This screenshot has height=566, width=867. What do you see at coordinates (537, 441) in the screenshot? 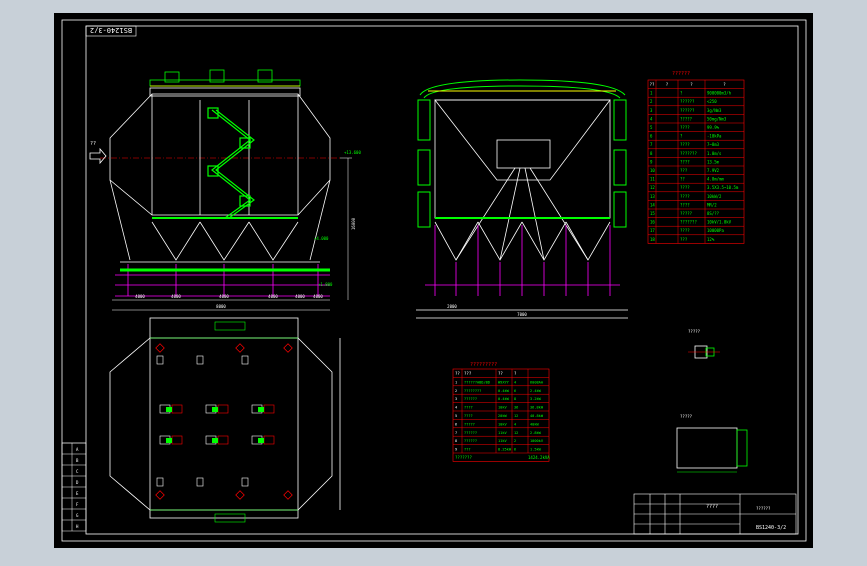
I see `equip-table-cell: 1000kV` at bounding box center [537, 441].